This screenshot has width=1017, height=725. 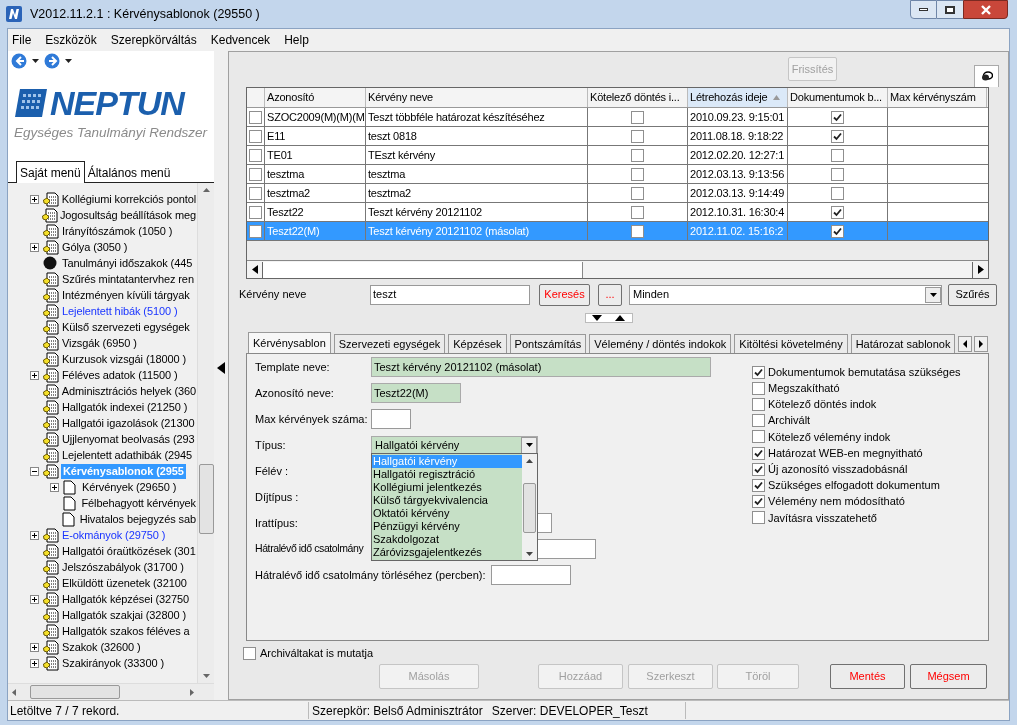 I want to click on tree-item: Szűrés mintatantervhez ren, so click(x=128, y=279).